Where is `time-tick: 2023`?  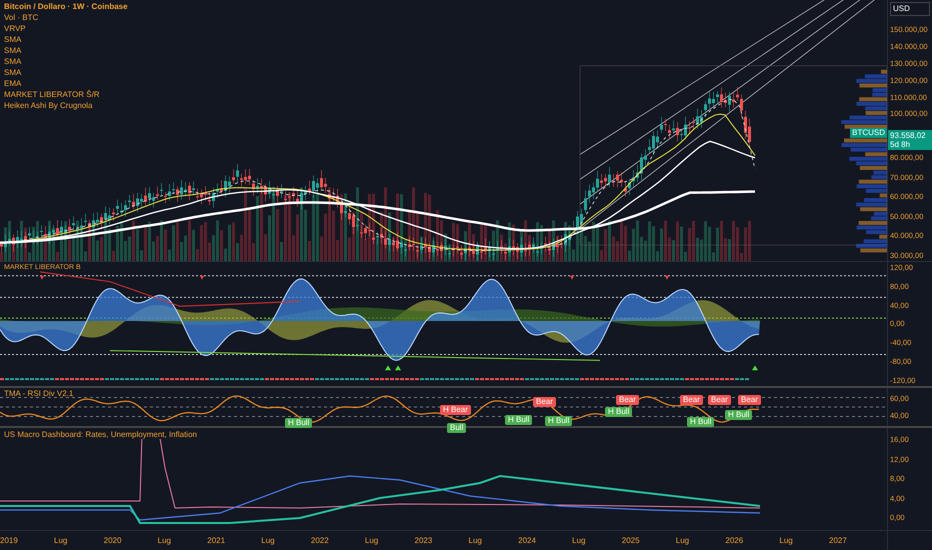
time-tick: 2023 is located at coordinates (423, 540).